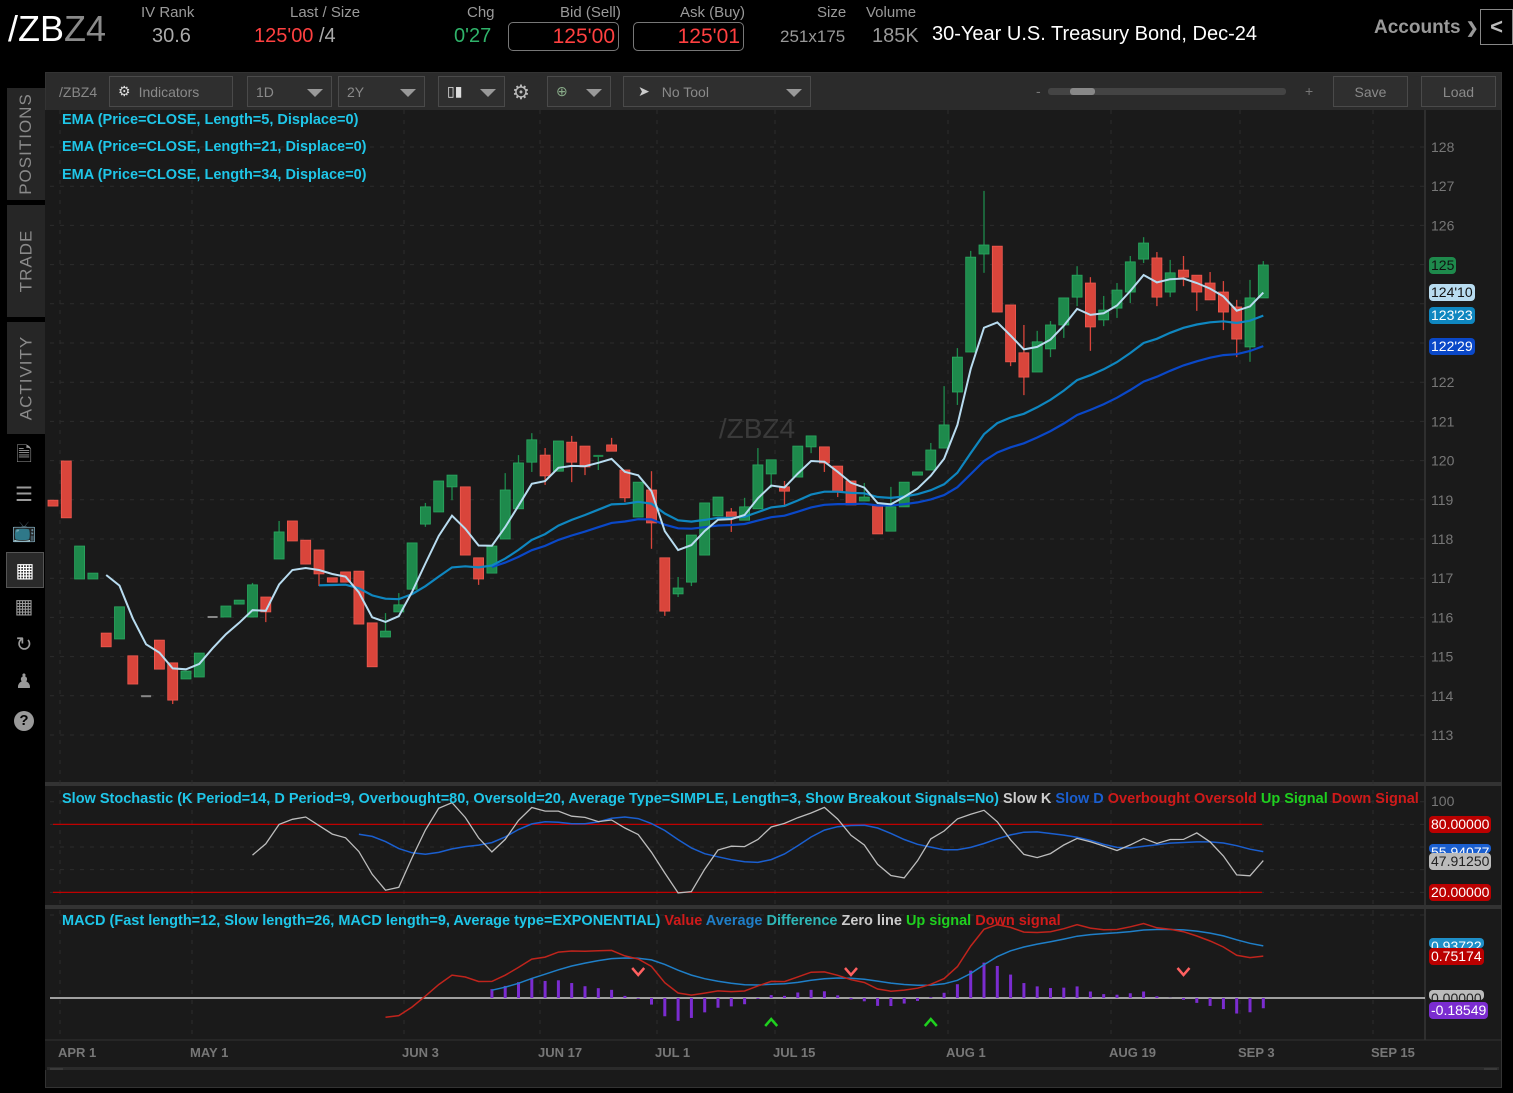  Describe the element at coordinates (521, 92) in the screenshot. I see `settings-gear-icon: ⚙` at that location.